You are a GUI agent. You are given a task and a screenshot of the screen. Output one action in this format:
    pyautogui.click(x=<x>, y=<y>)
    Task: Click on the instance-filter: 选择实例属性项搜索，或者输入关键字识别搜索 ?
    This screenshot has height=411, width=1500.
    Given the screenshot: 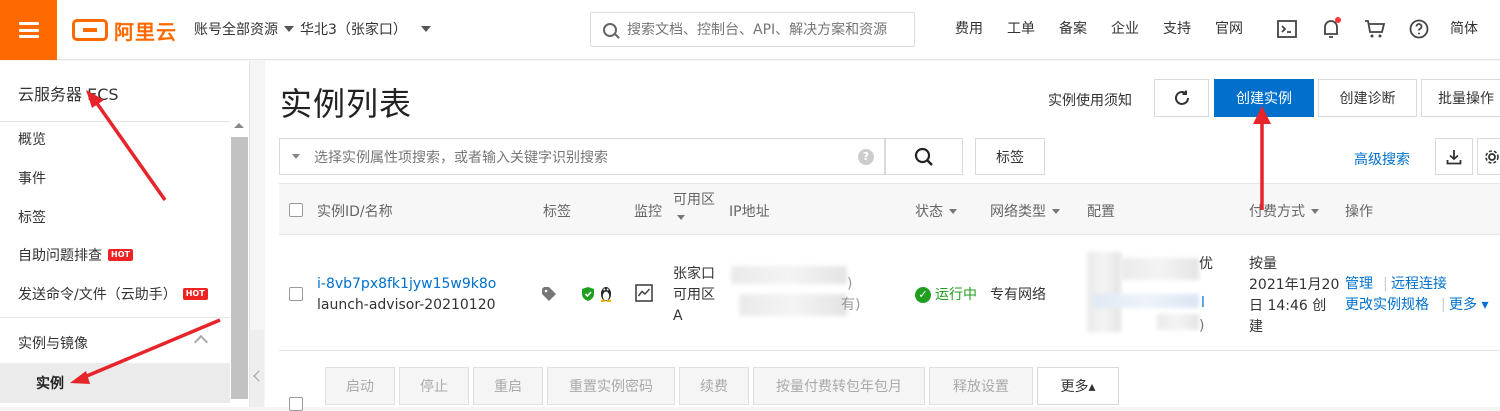 What is the action you would take?
    pyautogui.click(x=582, y=156)
    